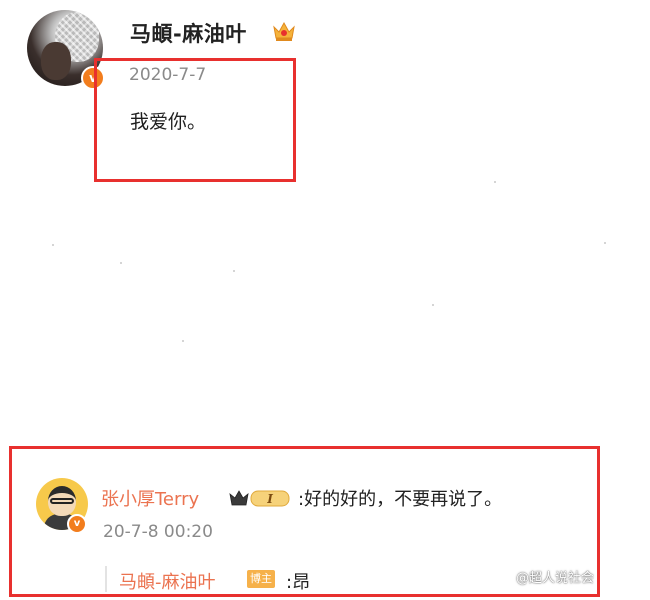  Describe the element at coordinates (106, 579) in the screenshot. I see `reply-divider` at that location.